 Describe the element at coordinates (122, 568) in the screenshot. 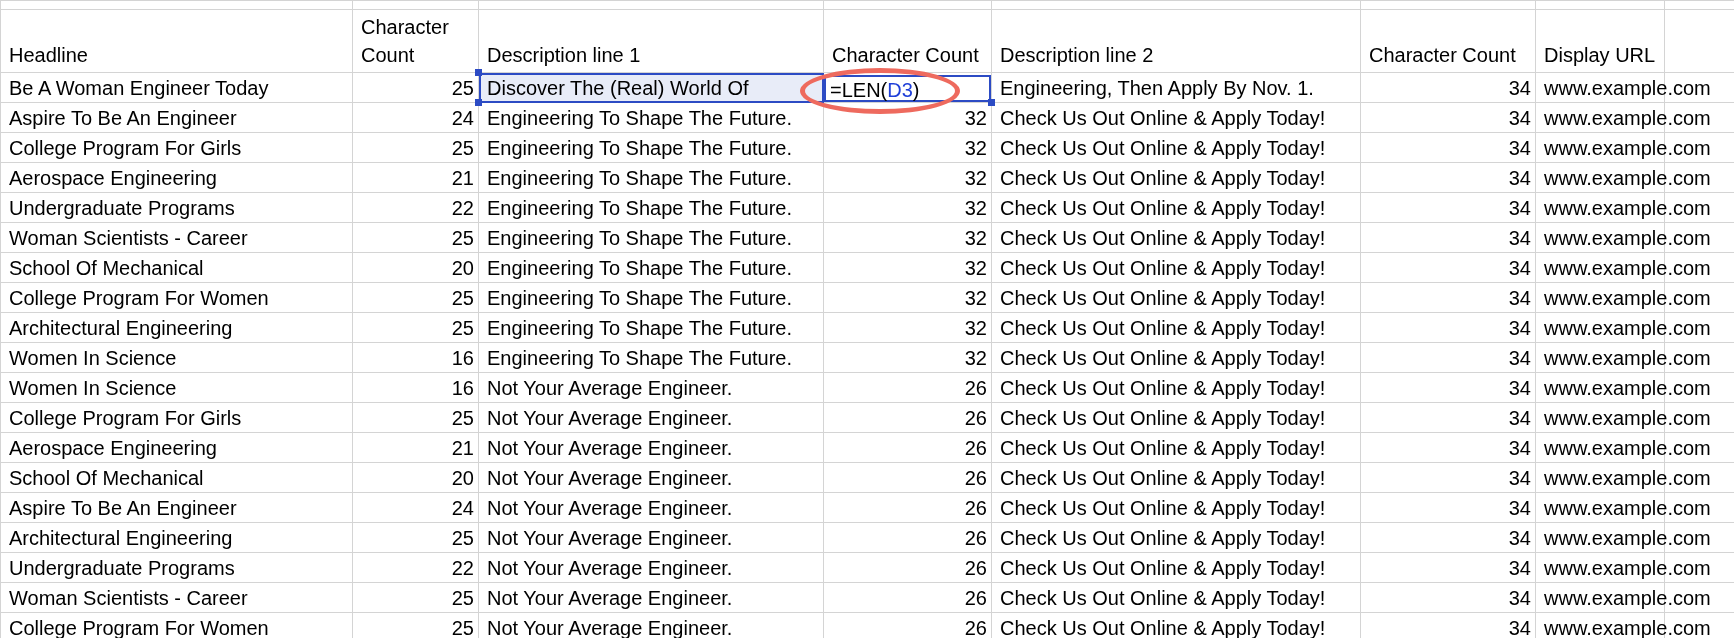

I see `table-cell: Undergraduate Programs` at that location.